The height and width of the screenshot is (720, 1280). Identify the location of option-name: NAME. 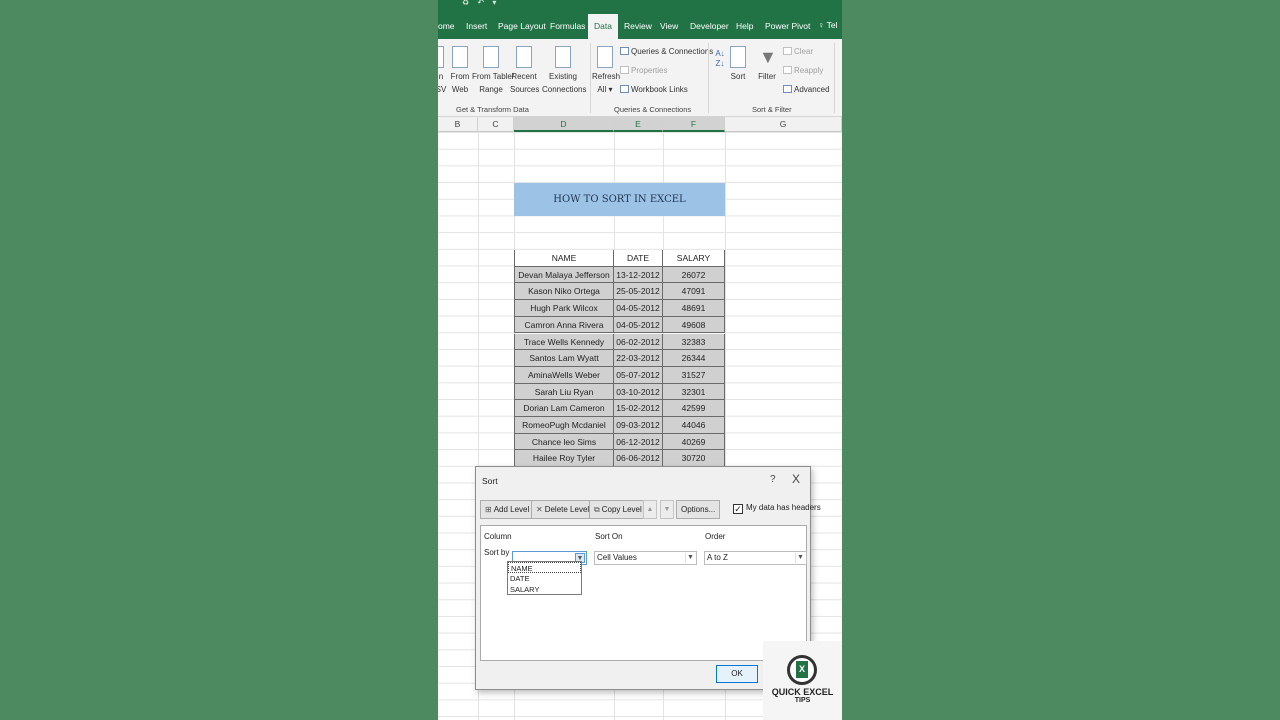
(544, 567).